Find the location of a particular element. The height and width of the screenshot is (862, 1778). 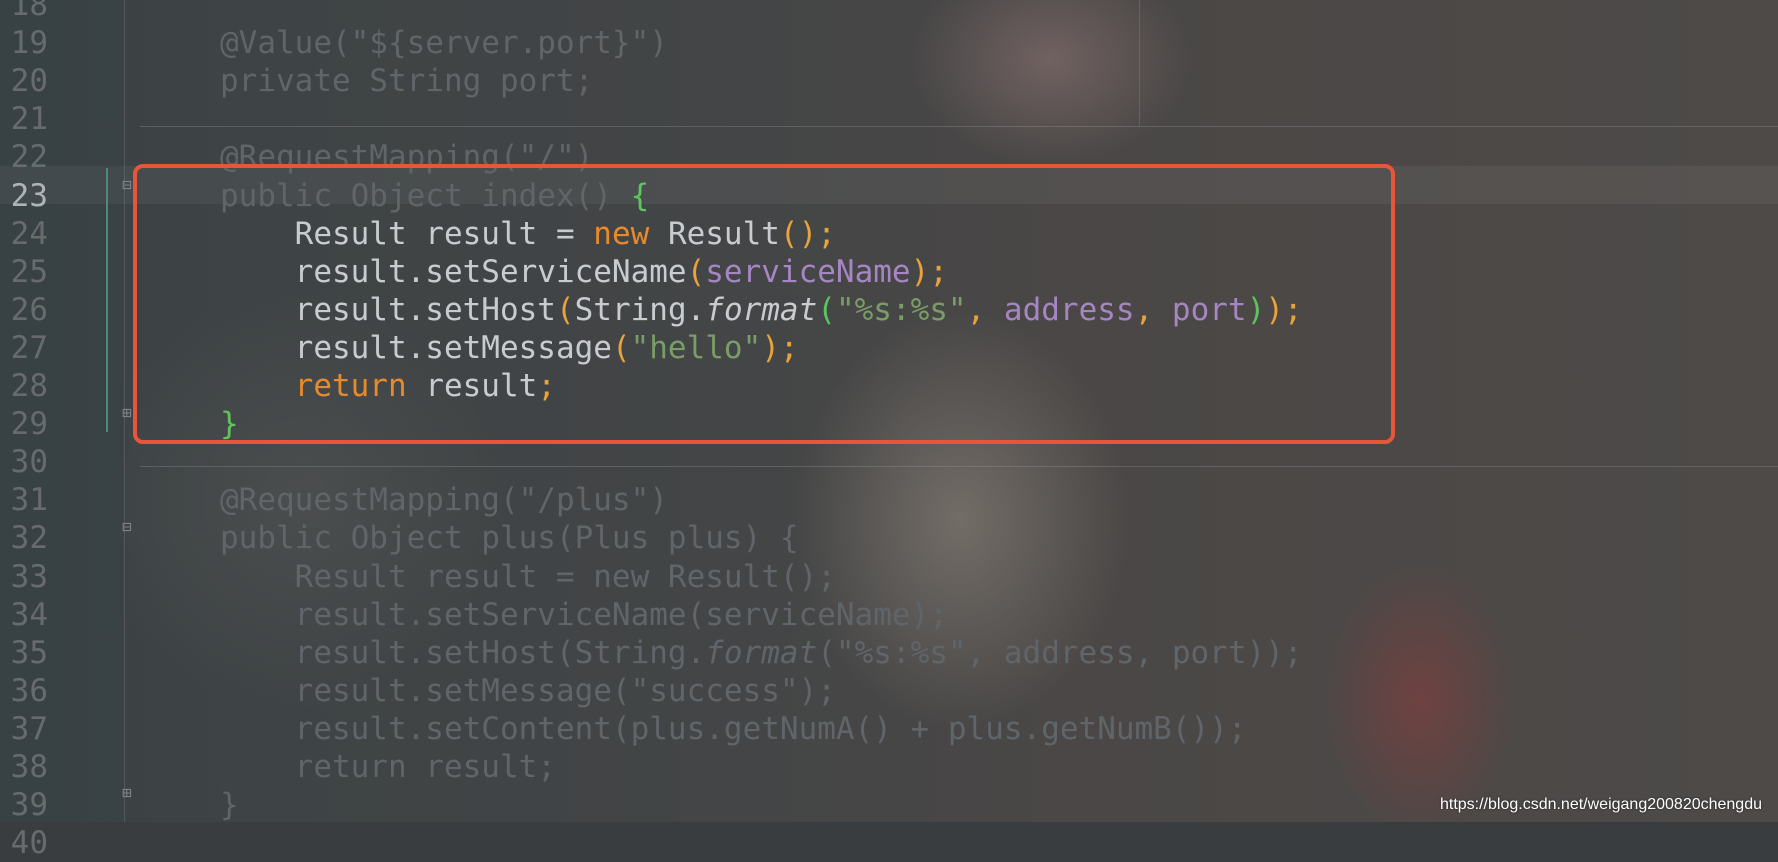

code-text: } is located at coordinates (229, 805).